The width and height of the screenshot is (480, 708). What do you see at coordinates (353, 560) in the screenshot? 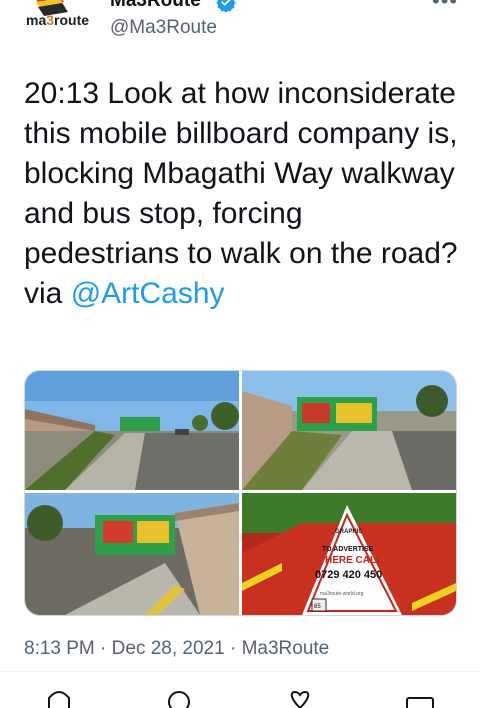
I see `sign-line-2: HERE CALL` at bounding box center [353, 560].